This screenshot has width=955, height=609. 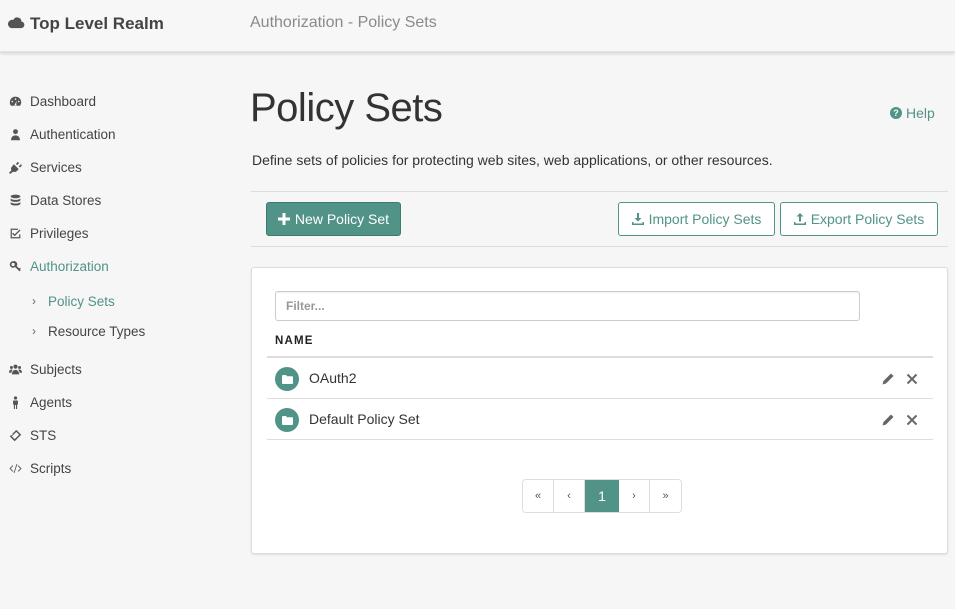 I want to click on sidebar-item-services: Services, so click(x=45, y=167).